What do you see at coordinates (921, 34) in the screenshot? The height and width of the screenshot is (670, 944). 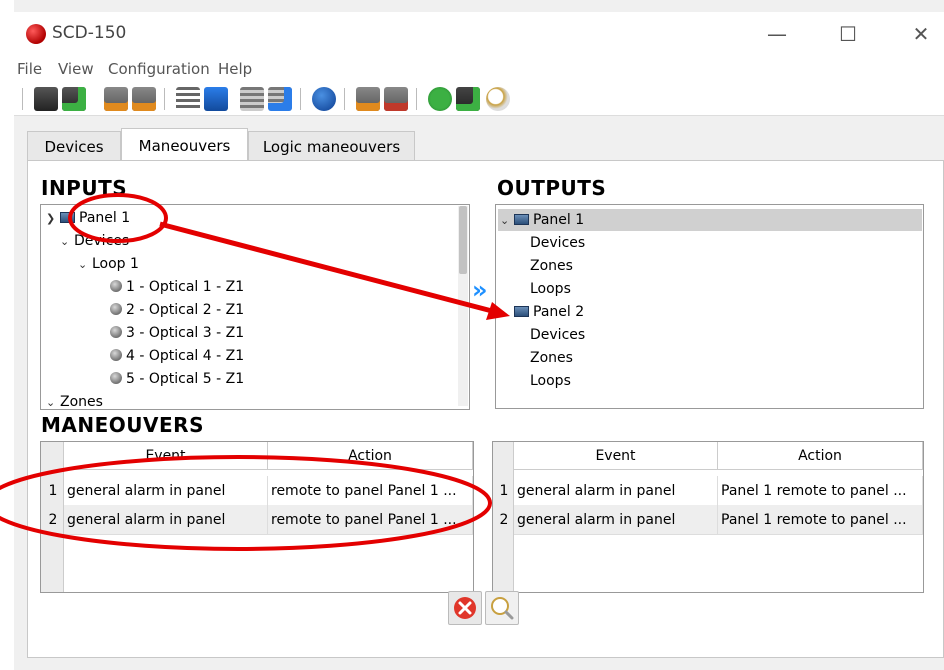 I see `close-button: ✕` at bounding box center [921, 34].